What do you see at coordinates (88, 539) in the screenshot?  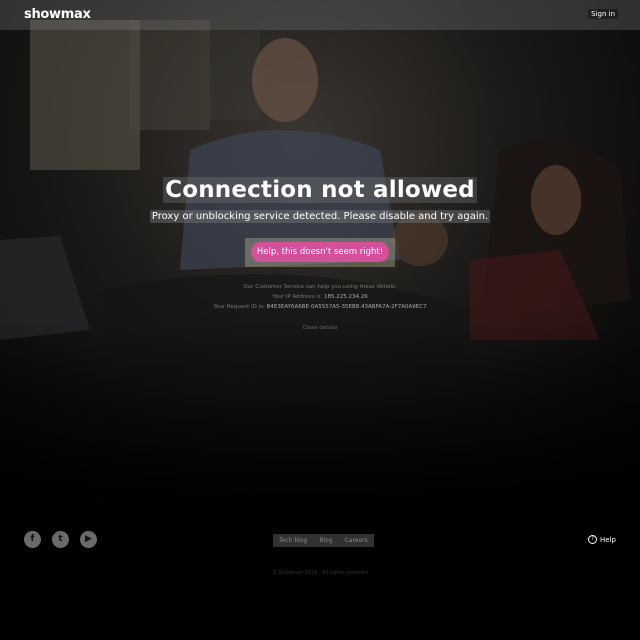 I see `youtube-icon: ▶` at bounding box center [88, 539].